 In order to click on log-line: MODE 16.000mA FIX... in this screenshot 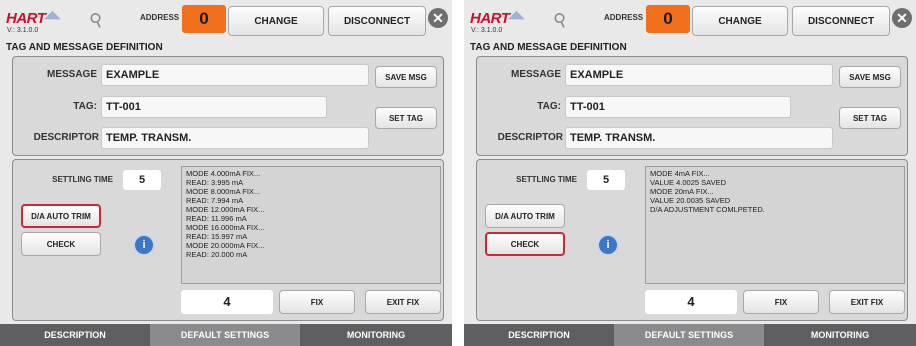, I will do `click(225, 227)`.